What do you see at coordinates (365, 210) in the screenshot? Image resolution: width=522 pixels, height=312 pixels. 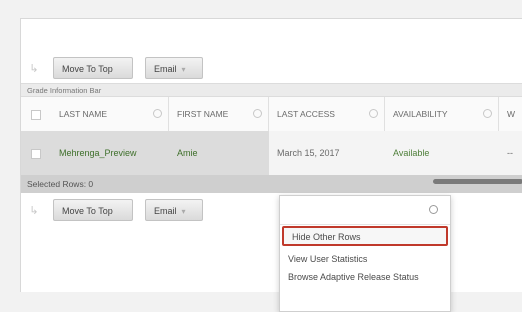 I see `menu-header` at bounding box center [365, 210].